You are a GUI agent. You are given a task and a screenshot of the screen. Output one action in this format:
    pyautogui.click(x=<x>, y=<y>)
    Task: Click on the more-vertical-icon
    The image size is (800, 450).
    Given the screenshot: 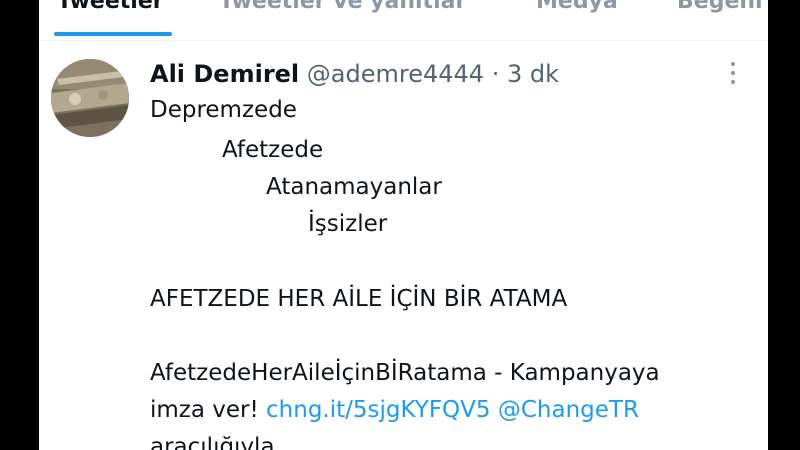 What is the action you would take?
    pyautogui.click(x=733, y=73)
    